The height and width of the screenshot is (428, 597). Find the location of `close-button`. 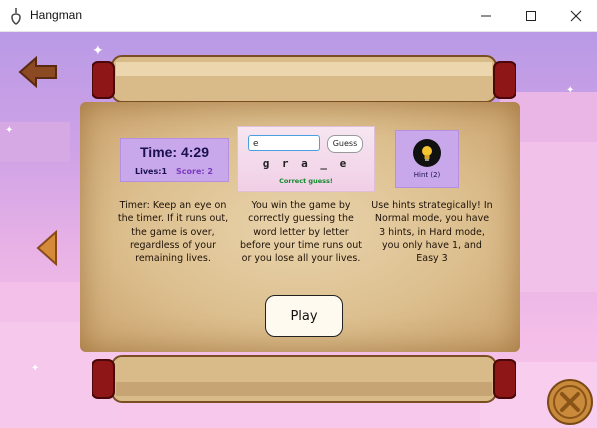

close-button is located at coordinates (575, 15).